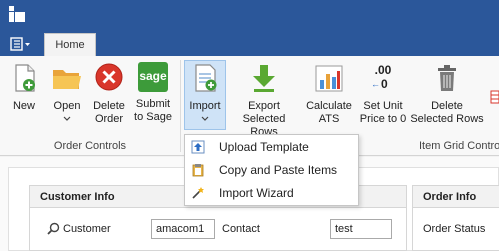 Image resolution: width=499 pixels, height=251 pixels. Describe the element at coordinates (153, 93) in the screenshot. I see `submit-to-sage-button: sage Submit to Sage` at that location.